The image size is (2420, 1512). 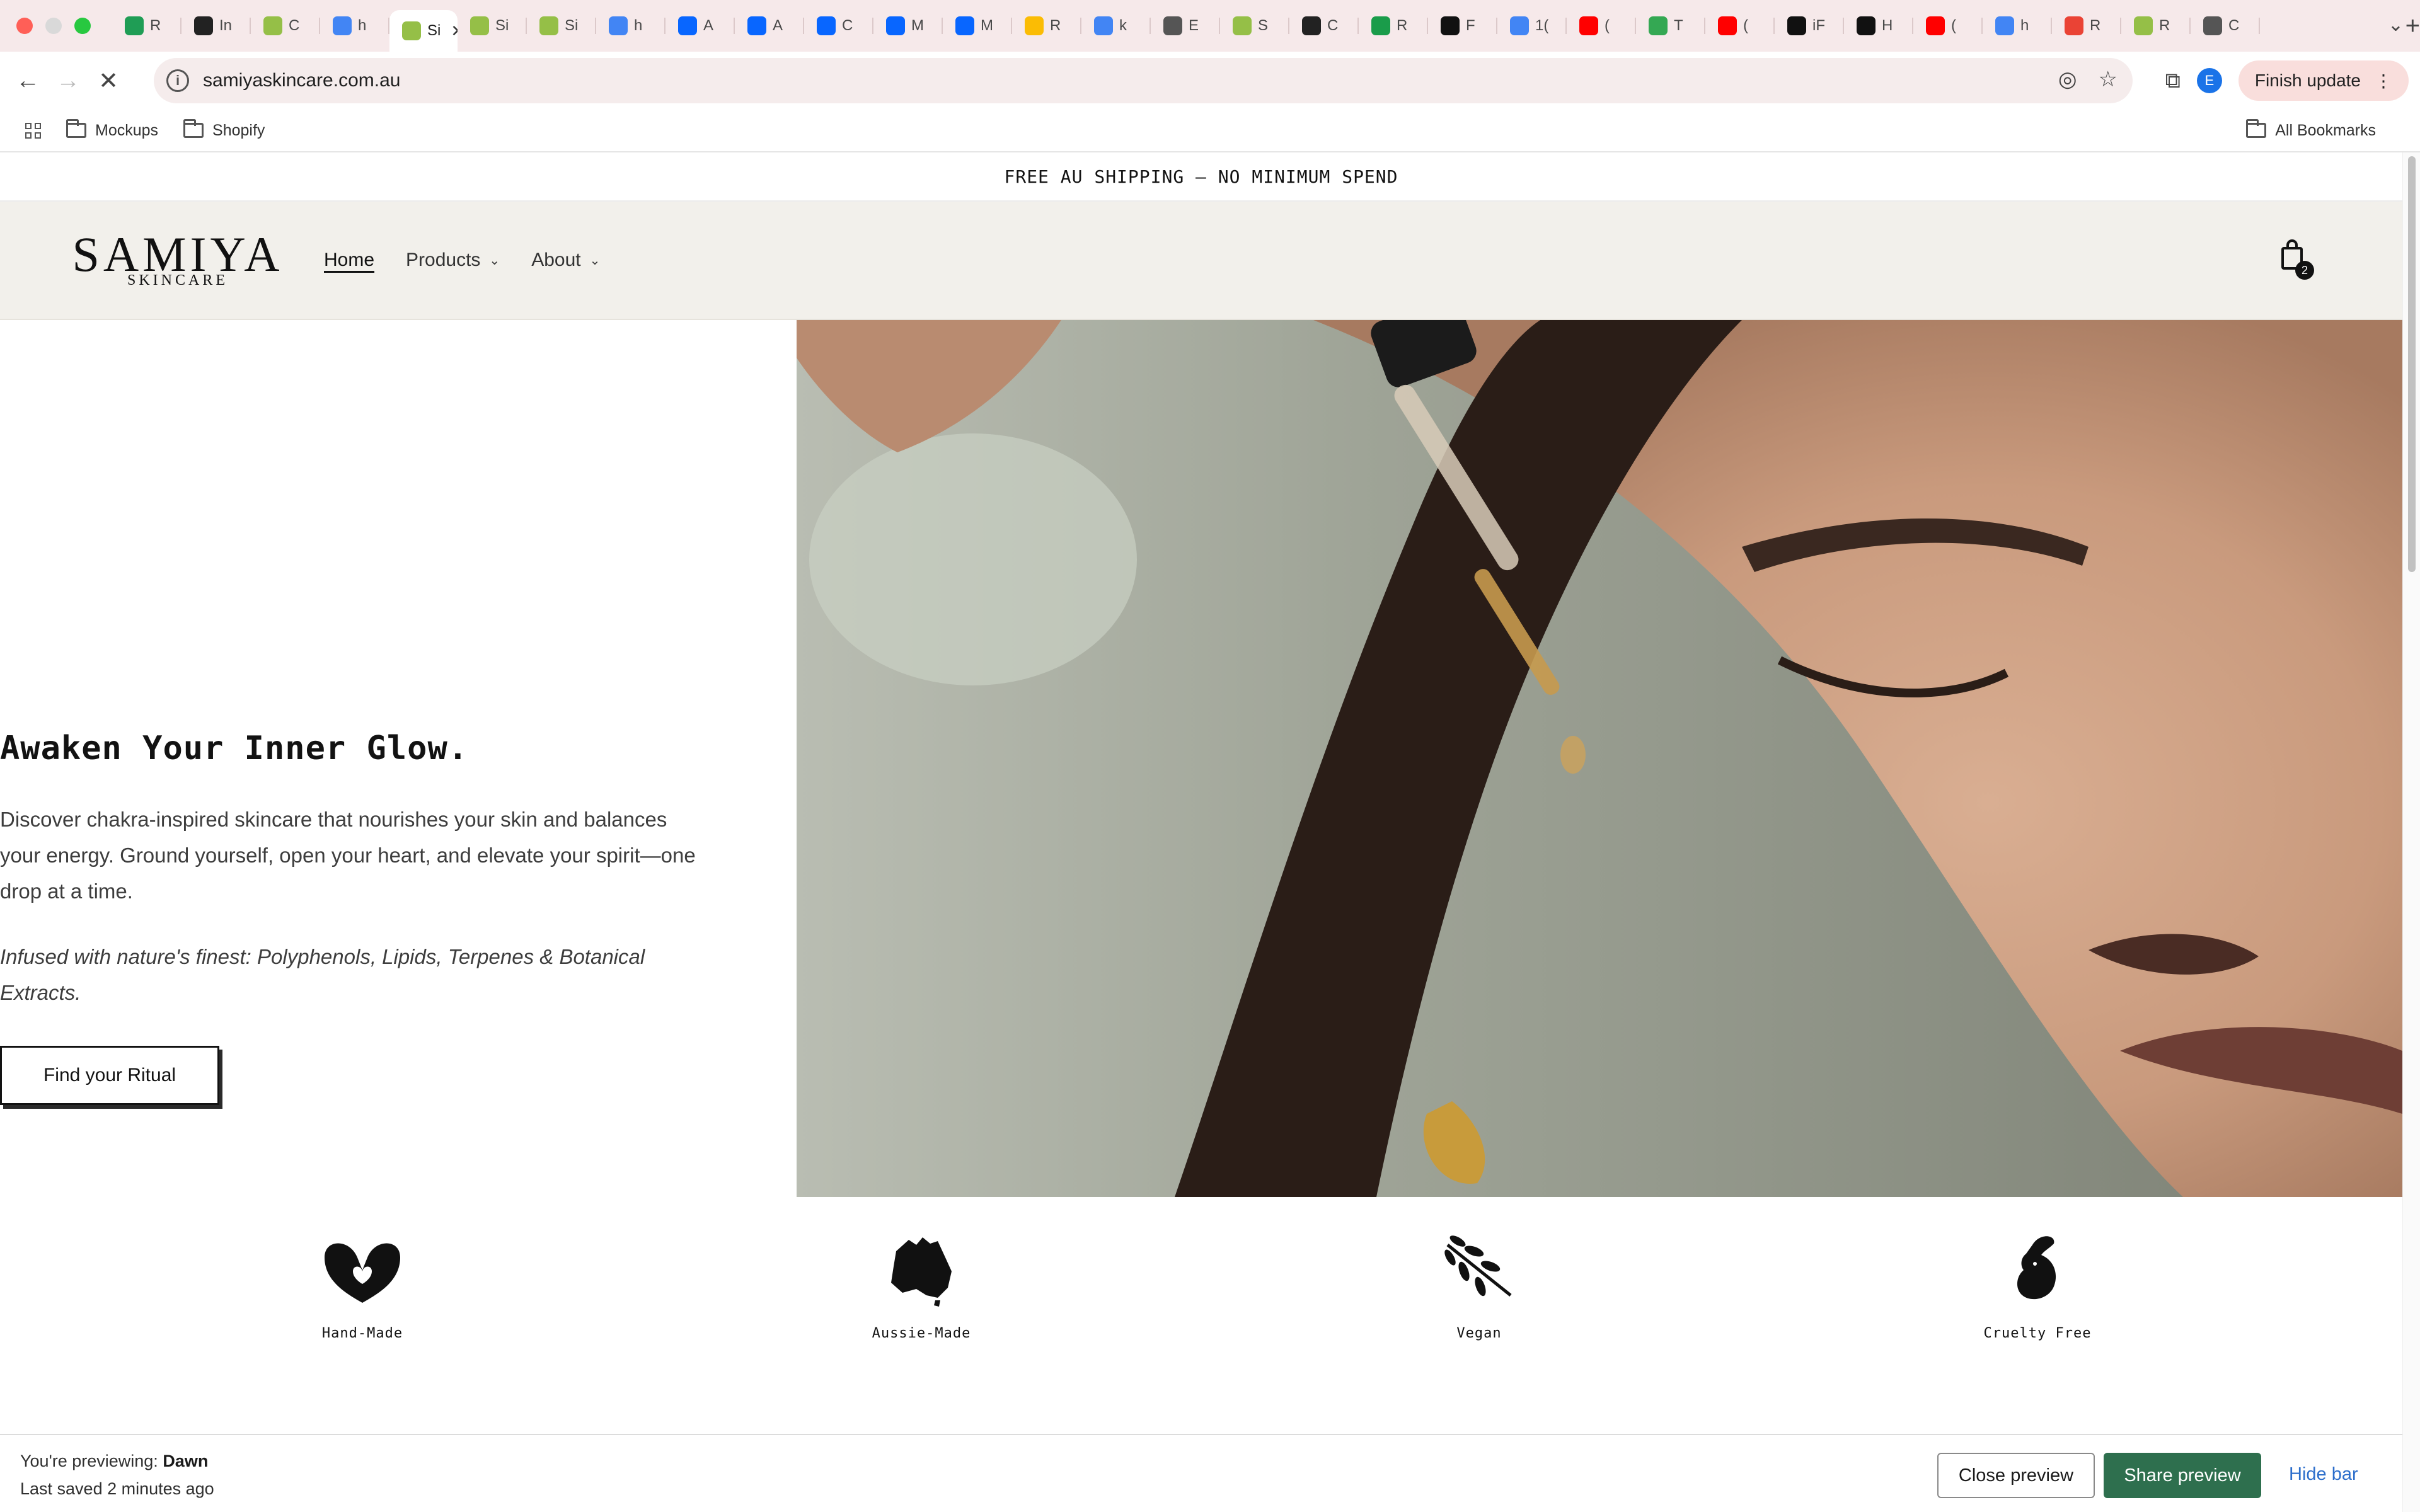 What do you see at coordinates (1210, 131) in the screenshot?
I see `bookmarks-bar: Mockups Shopify All Bookmarks` at bounding box center [1210, 131].